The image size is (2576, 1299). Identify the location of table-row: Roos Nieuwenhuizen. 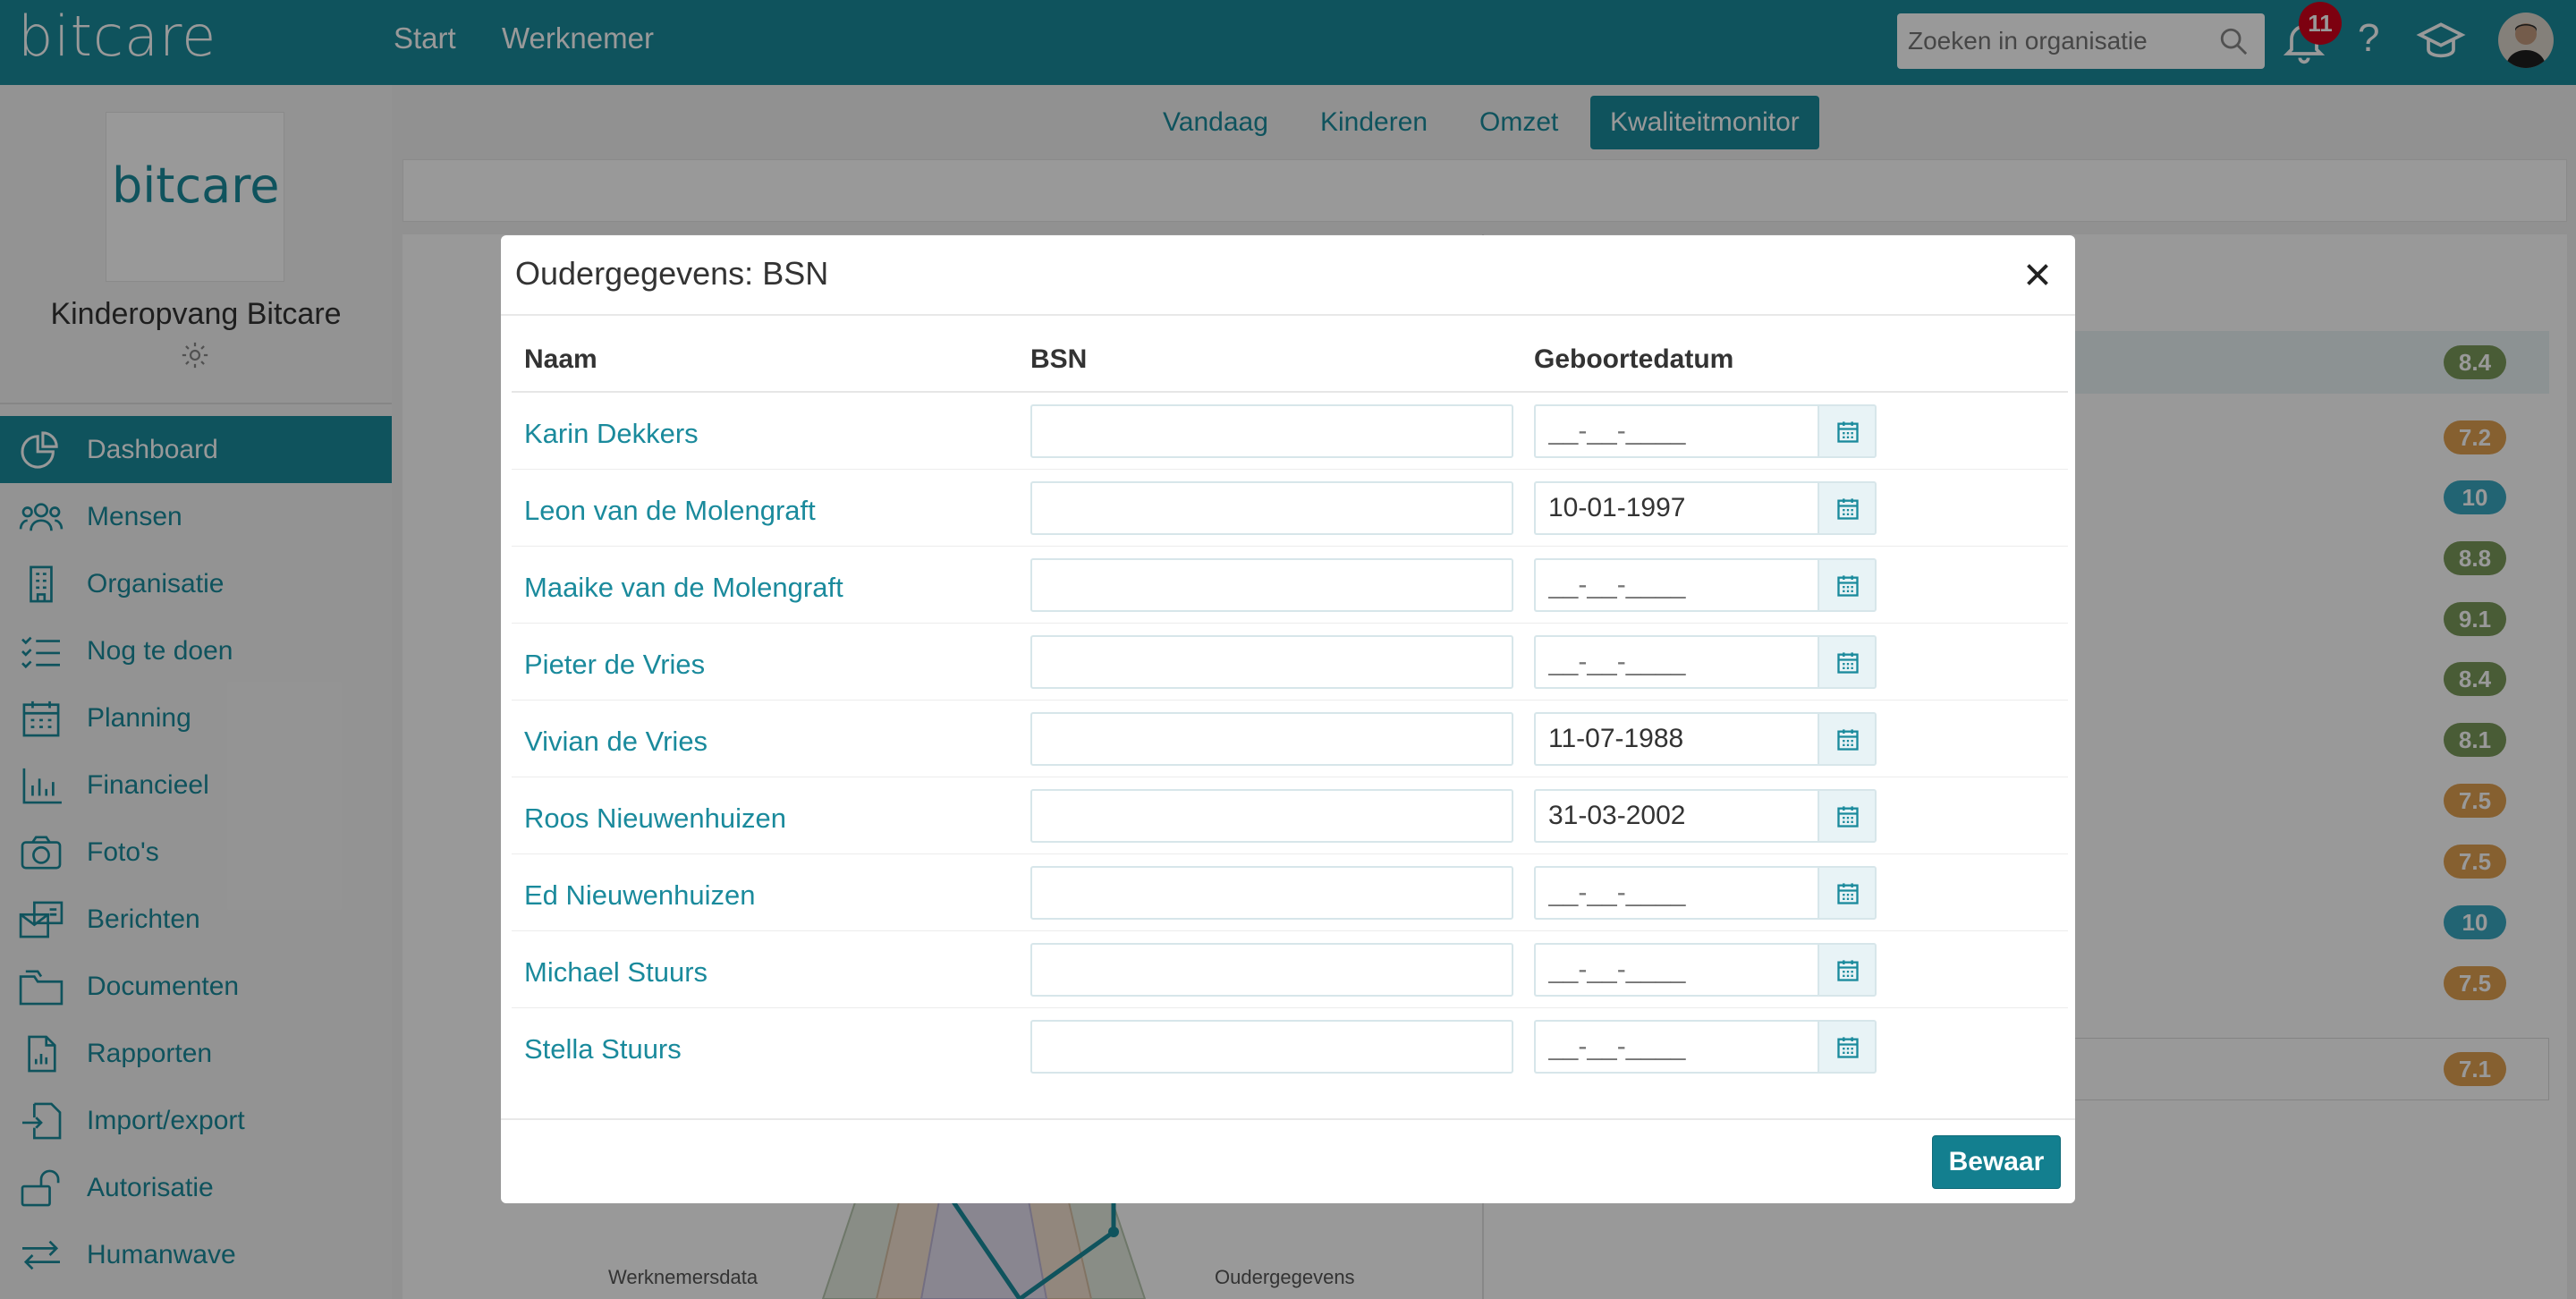
(1290, 815).